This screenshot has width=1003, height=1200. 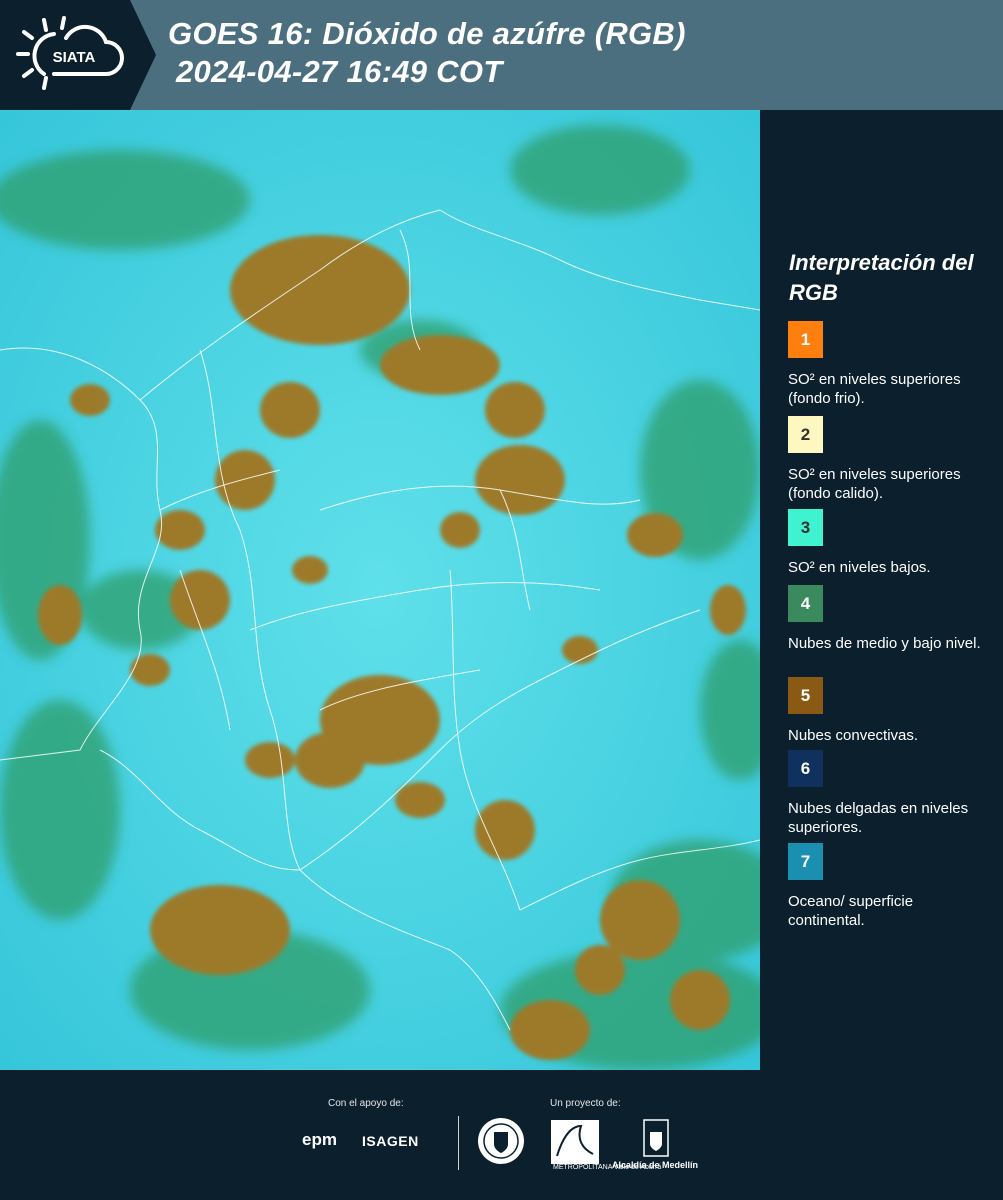 What do you see at coordinates (366, 1103) in the screenshot?
I see `support-label: Con el apoyo de:` at bounding box center [366, 1103].